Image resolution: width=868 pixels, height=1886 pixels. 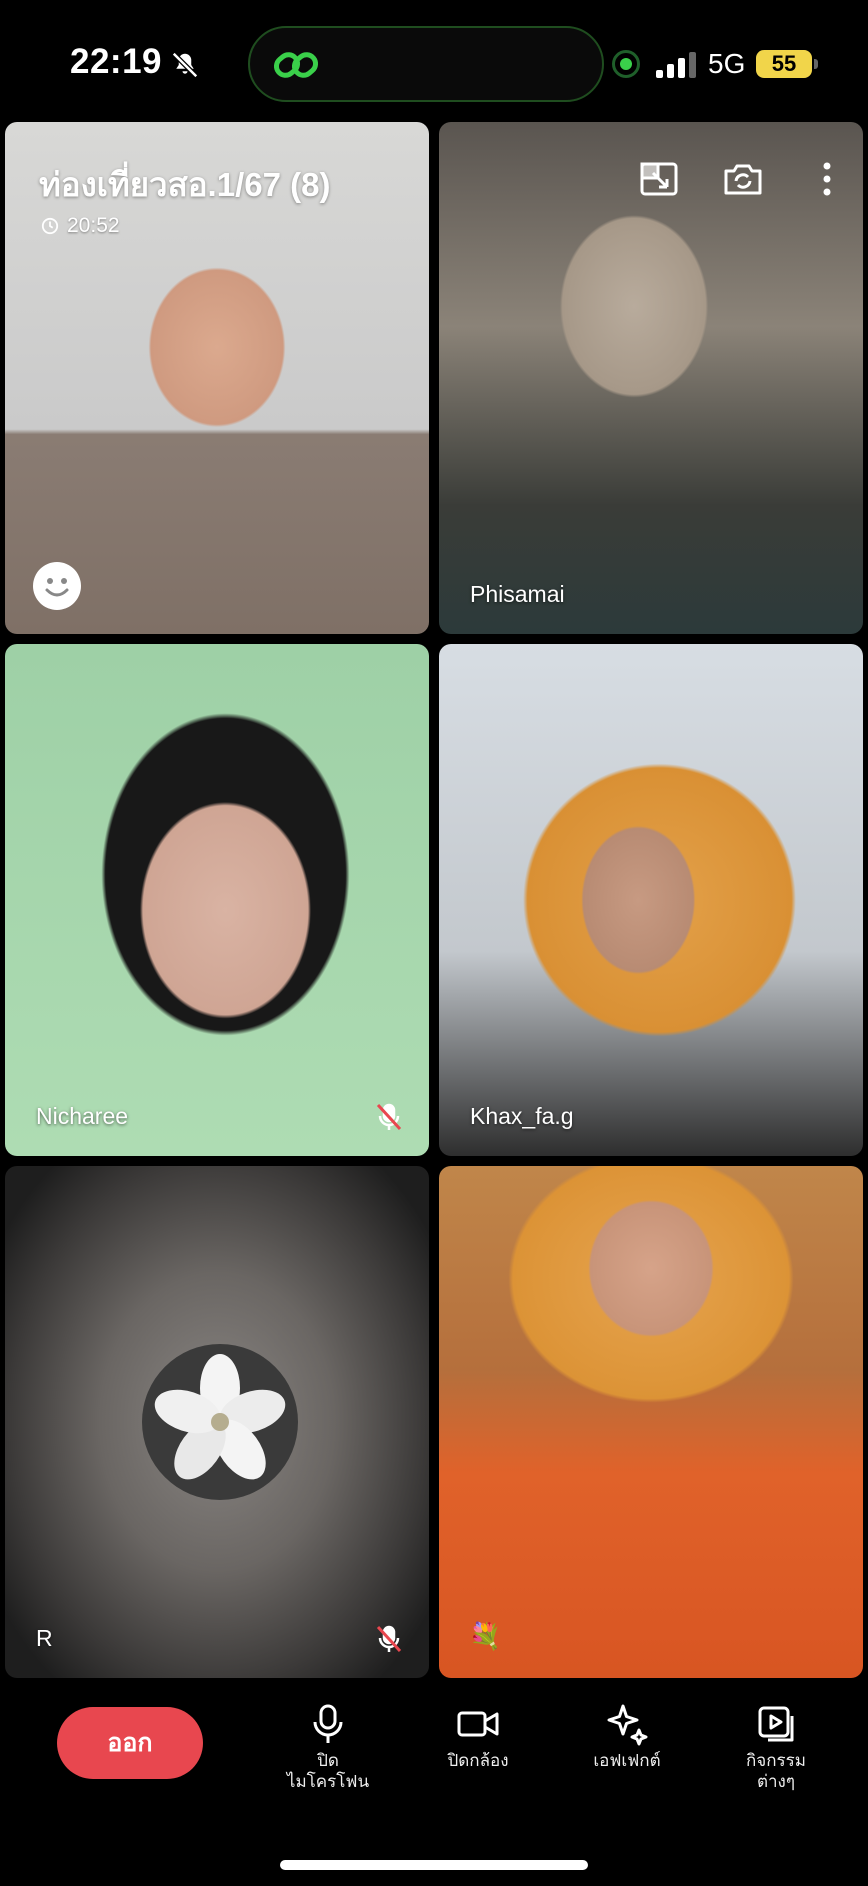 I want to click on signal-icon, so click(x=676, y=65).